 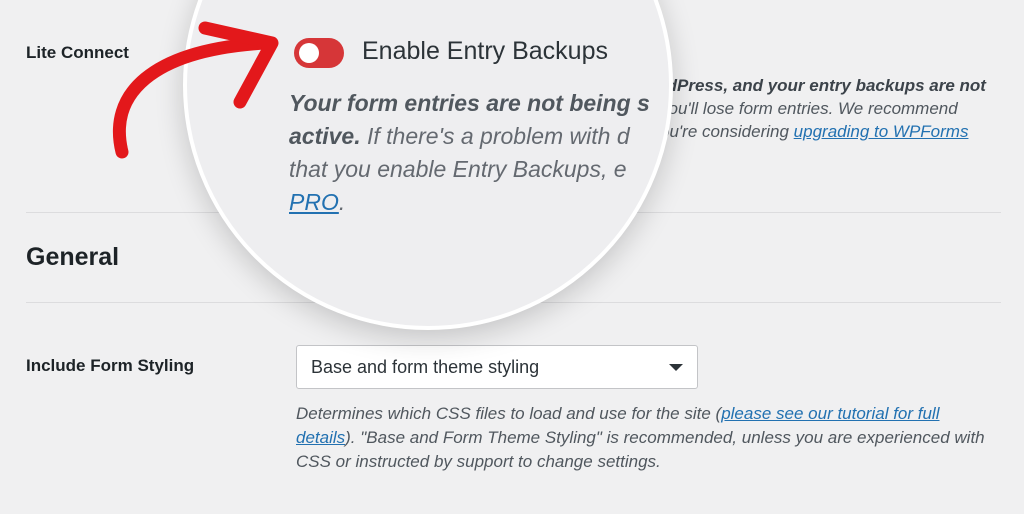 What do you see at coordinates (195, 90) in the screenshot?
I see `annotation-arrow-icon` at bounding box center [195, 90].